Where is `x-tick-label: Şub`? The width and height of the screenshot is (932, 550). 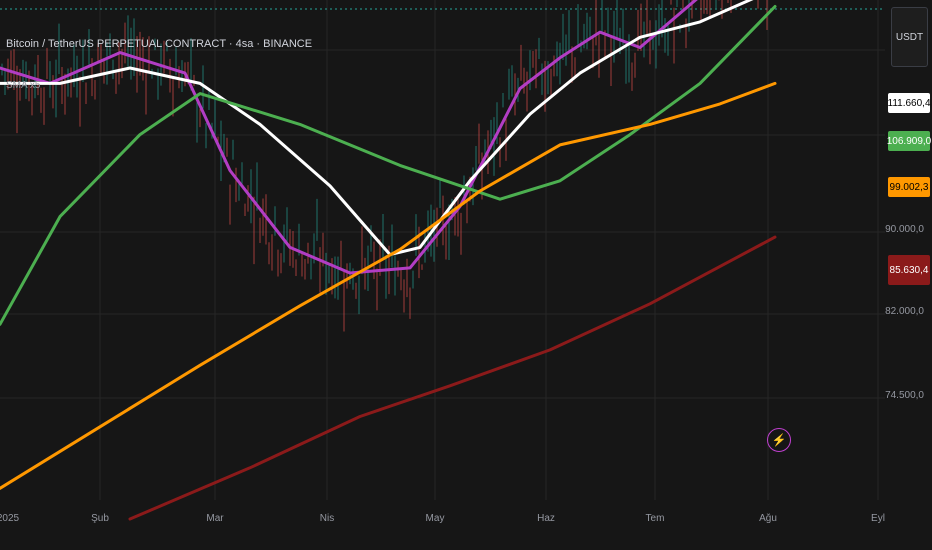
x-tick-label: Şub is located at coordinates (100, 518).